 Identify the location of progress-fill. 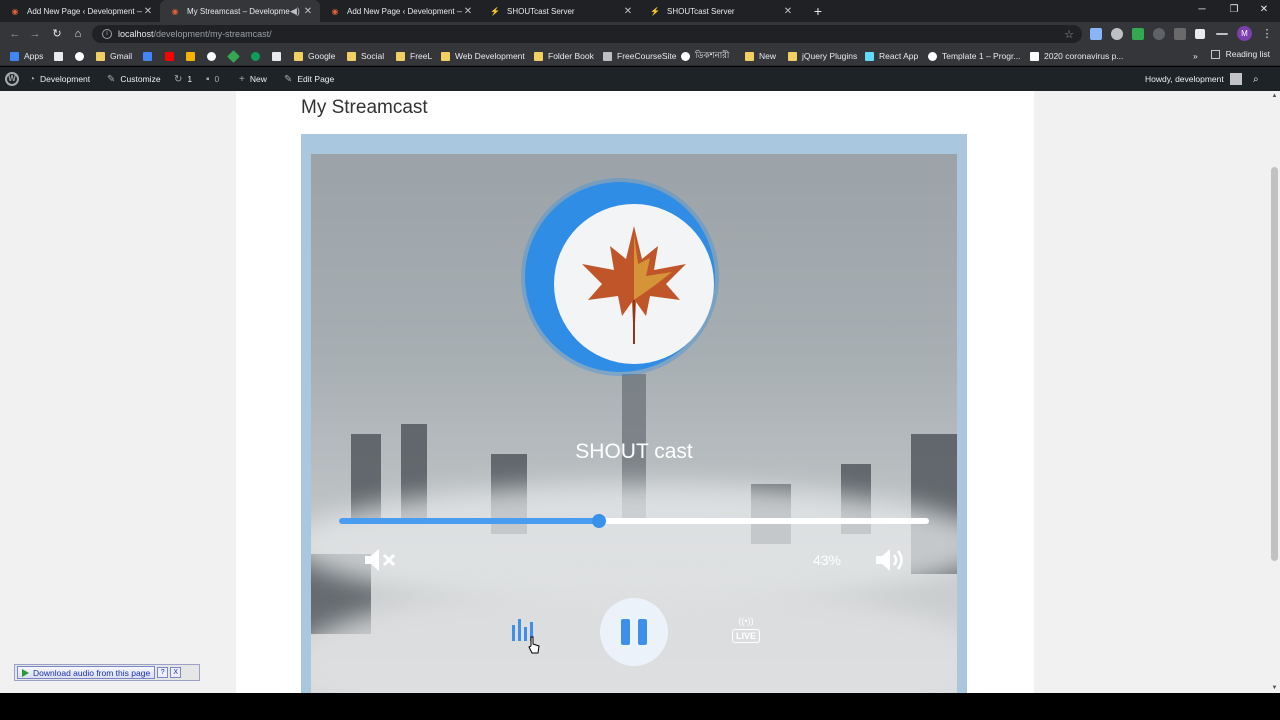
(469, 521).